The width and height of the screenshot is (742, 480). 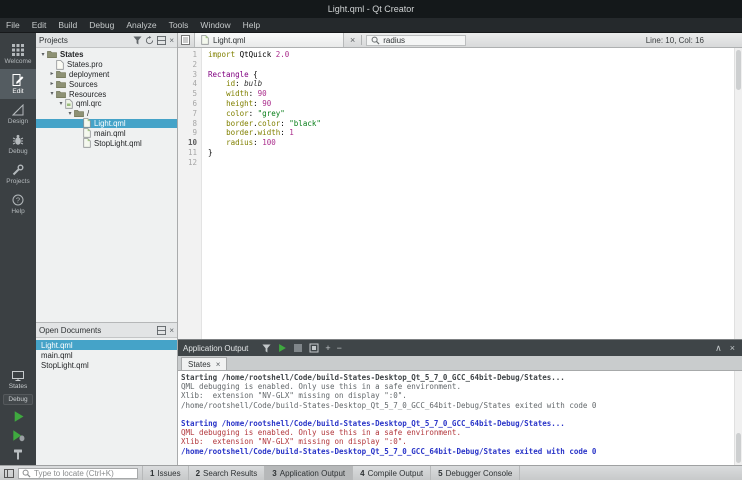 I want to click on rerun-icon, so click(x=282, y=348).